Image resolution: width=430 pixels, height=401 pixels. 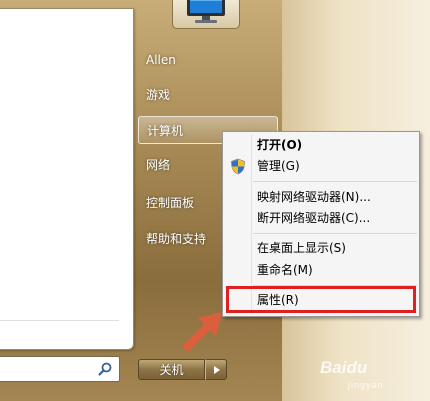 What do you see at coordinates (202, 332) in the screenshot?
I see `pointer-arrow-icon` at bounding box center [202, 332].